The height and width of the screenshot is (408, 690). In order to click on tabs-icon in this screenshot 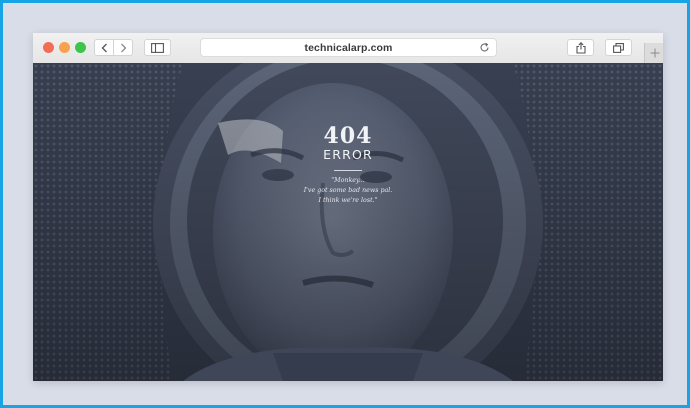, I will do `click(618, 47)`.